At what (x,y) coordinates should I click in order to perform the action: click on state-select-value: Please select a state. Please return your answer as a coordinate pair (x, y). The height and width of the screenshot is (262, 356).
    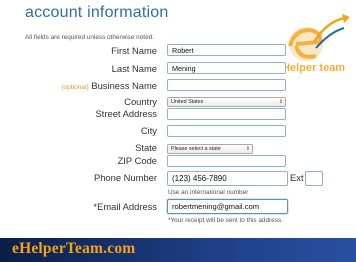
    Looking at the image, I should click on (196, 149).